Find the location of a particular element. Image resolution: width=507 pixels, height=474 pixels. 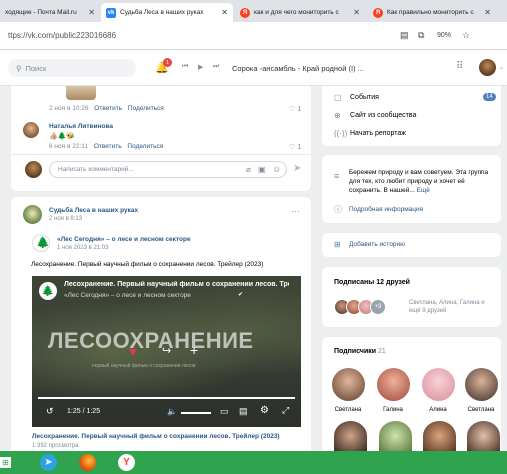

start-icon: ⊞ is located at coordinates (5, 462).